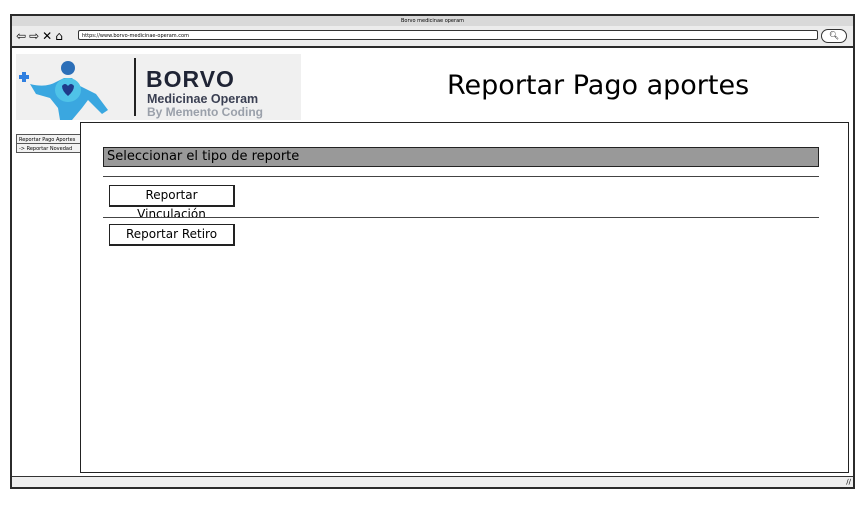 The height and width of the screenshot is (510, 867). What do you see at coordinates (848, 482) in the screenshot?
I see `resize-handle-icon: ∕∕` at bounding box center [848, 482].